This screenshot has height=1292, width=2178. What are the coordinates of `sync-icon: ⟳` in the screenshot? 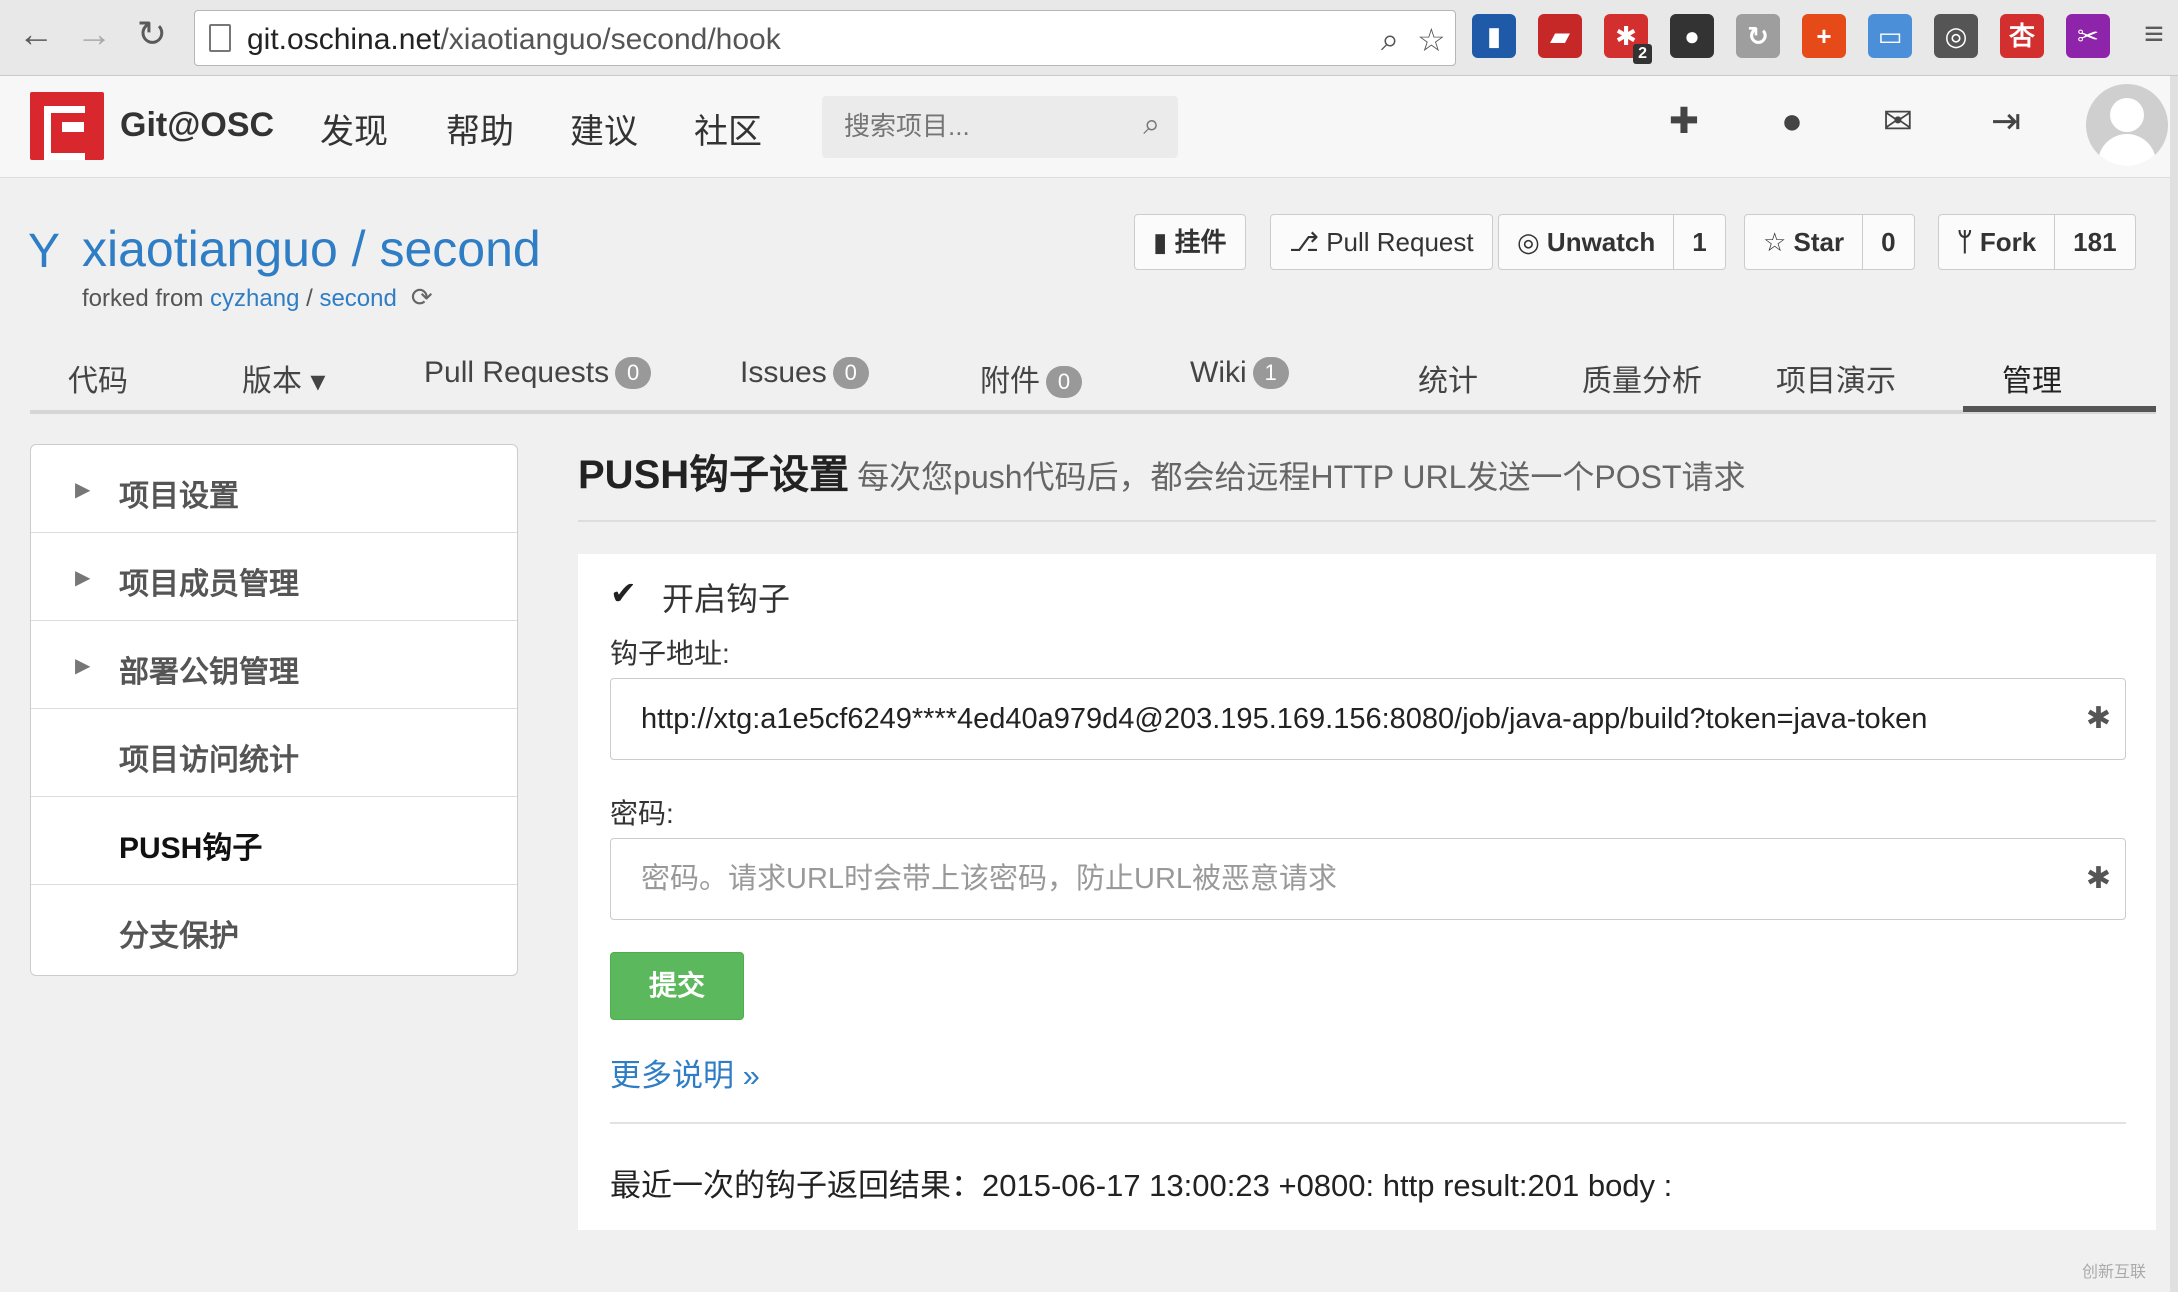 It's located at (422, 297).